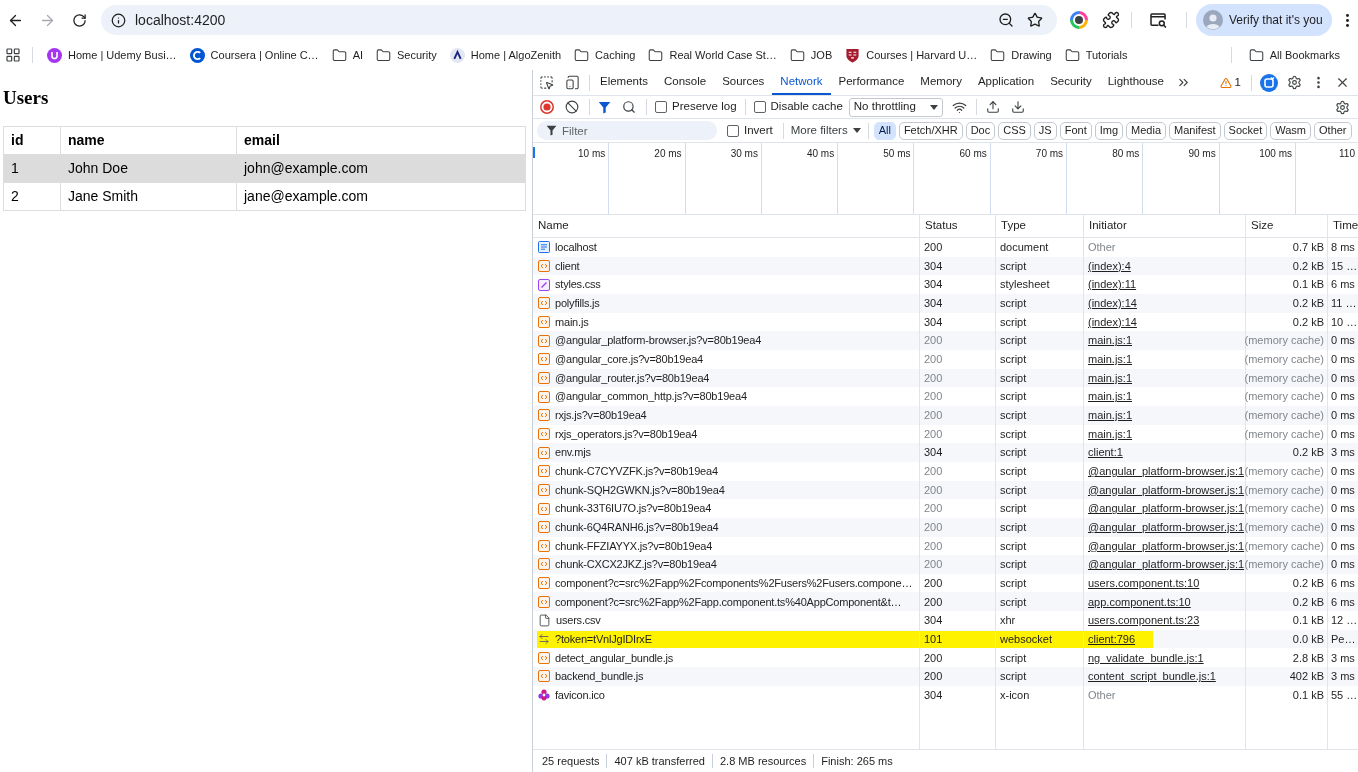  I want to click on type-filter-button: Font, so click(1075, 130).